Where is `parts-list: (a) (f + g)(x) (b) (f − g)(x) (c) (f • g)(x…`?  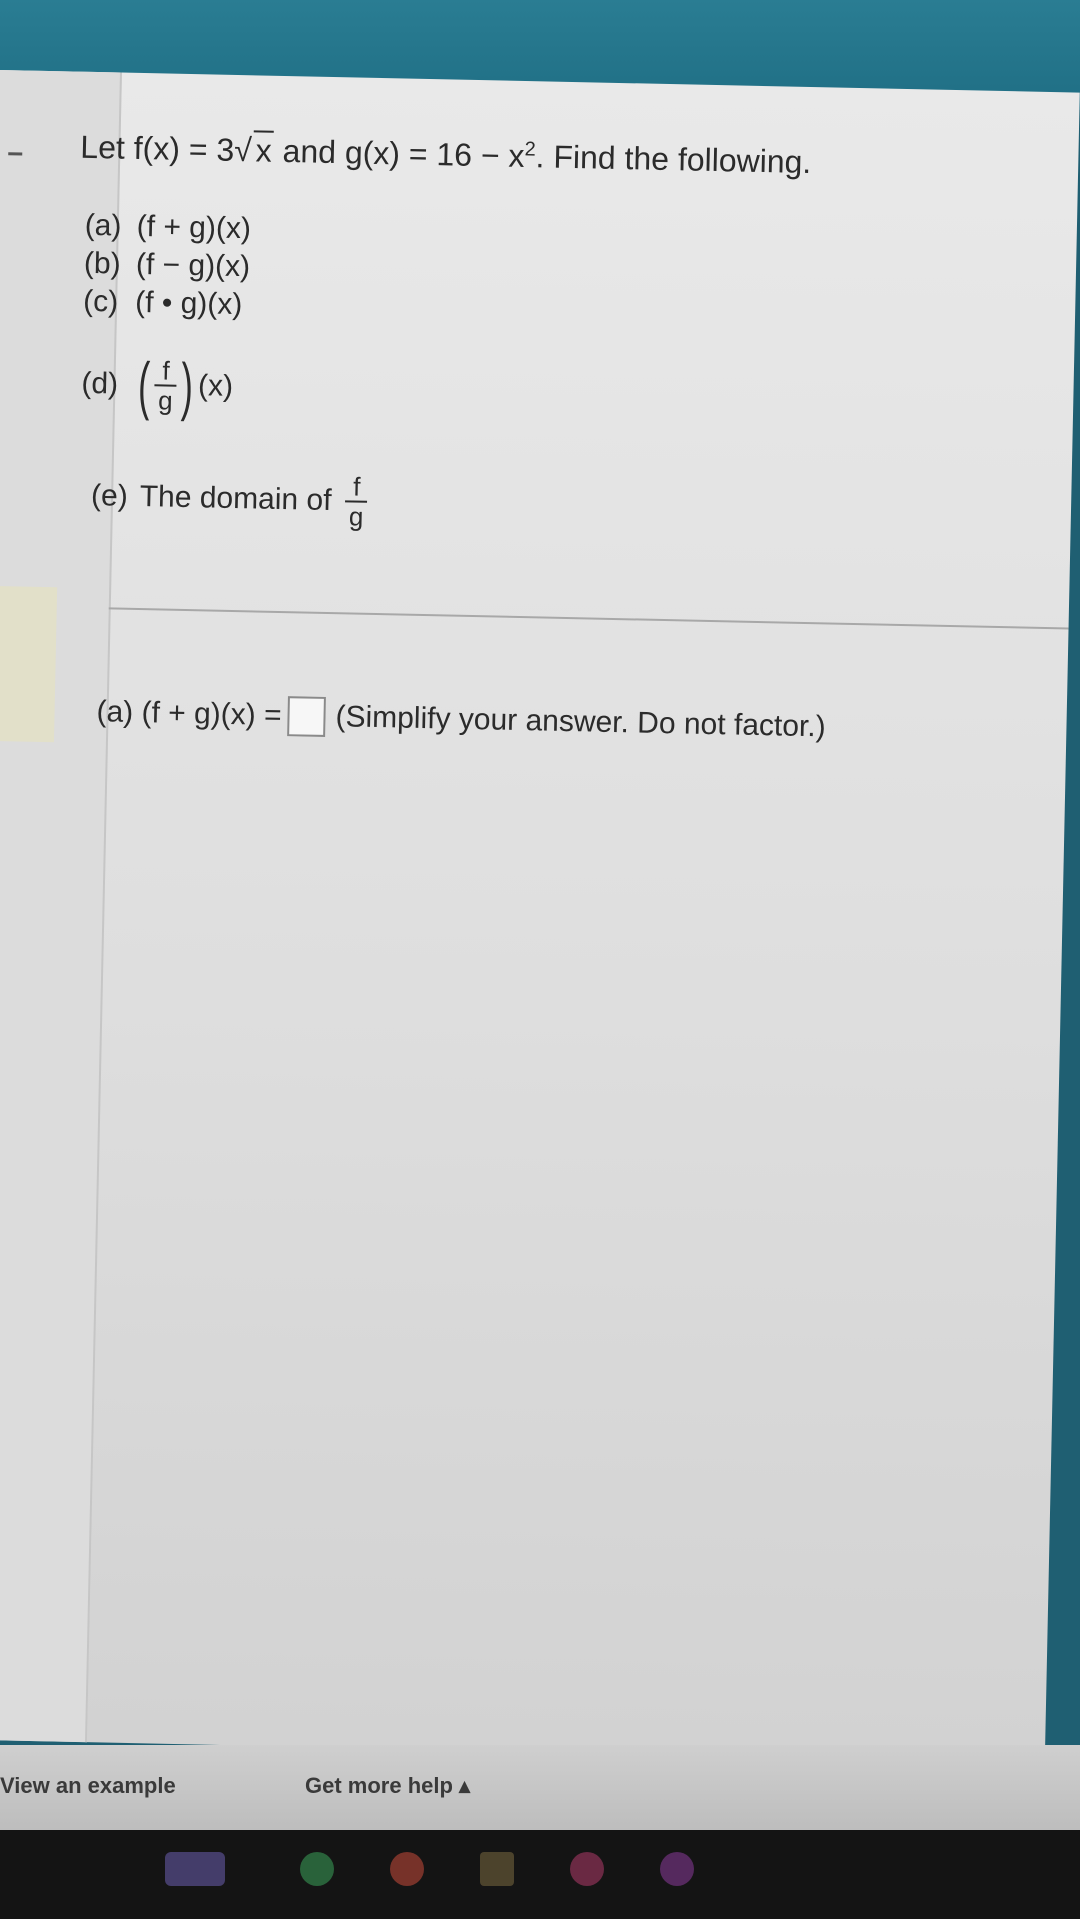
parts-list: (a) (f + g)(x) (b) (f − g)(x) (c) (f • g)(x… is located at coordinates (167, 265).